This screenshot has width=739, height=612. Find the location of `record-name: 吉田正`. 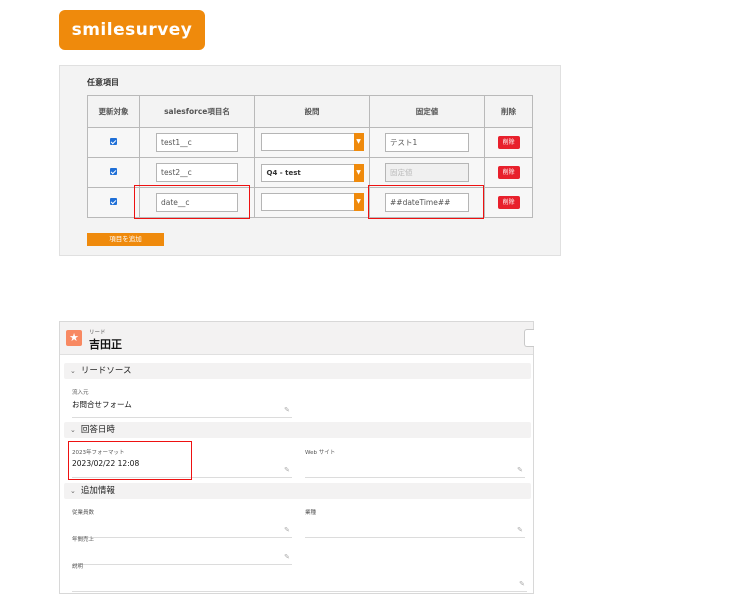

record-name: 吉田正 is located at coordinates (105, 344).